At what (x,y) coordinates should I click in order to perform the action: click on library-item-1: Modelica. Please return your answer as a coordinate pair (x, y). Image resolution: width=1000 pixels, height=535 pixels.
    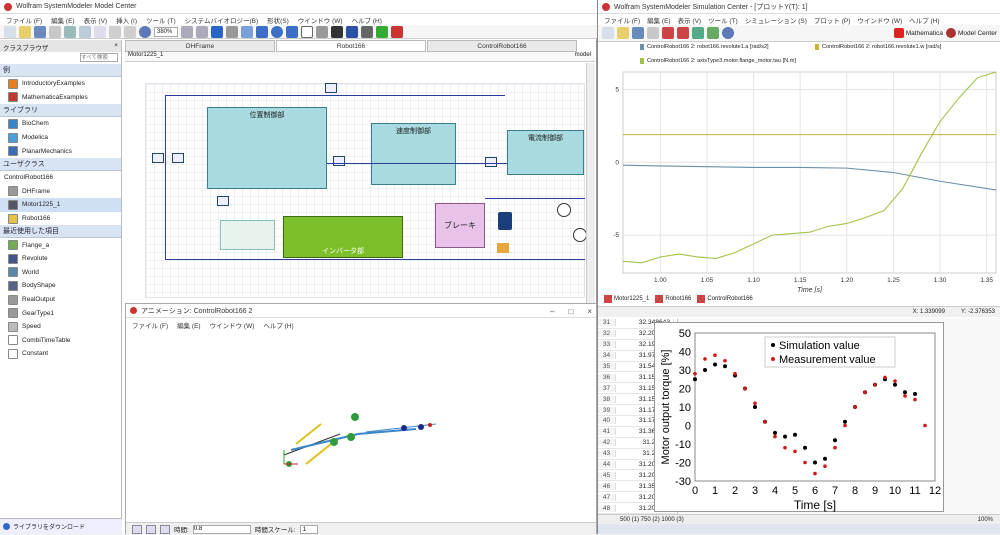
    Looking at the image, I should click on (60, 138).